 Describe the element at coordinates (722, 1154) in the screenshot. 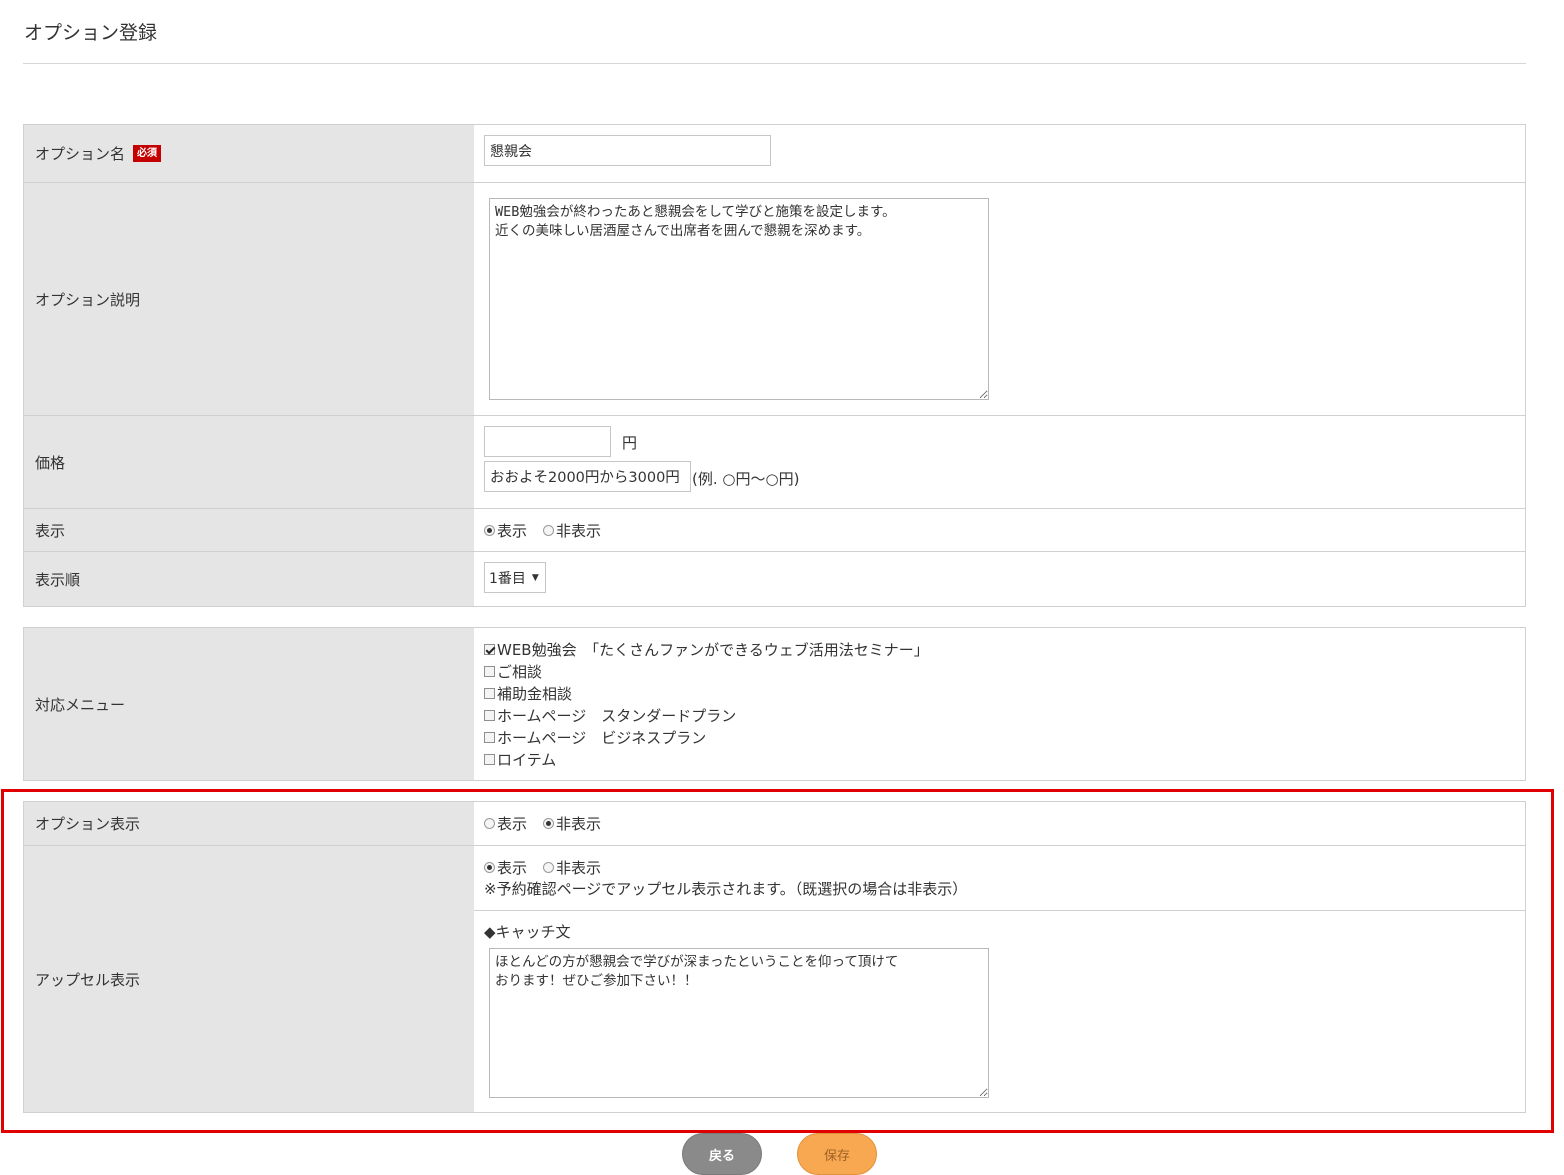

I see `back-button: 戻る` at that location.